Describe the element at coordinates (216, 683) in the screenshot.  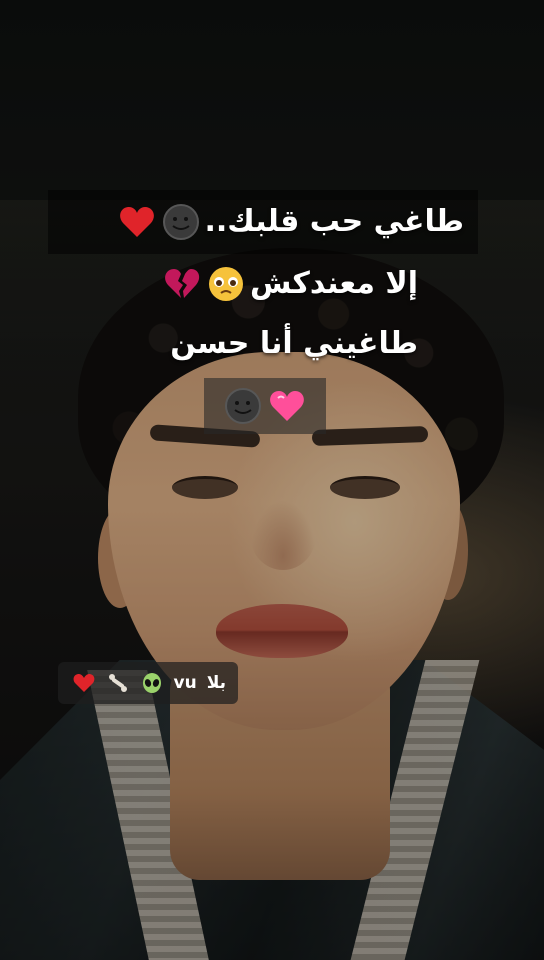
I see `mention-label: بلا` at that location.